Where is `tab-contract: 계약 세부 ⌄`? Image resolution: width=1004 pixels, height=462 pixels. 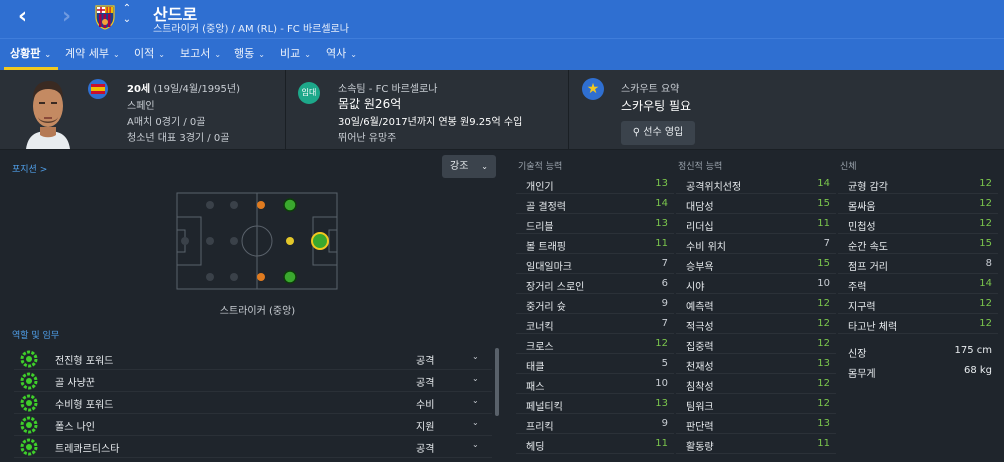
tab-contract: 계약 세부 ⌄ is located at coordinates (92, 54).